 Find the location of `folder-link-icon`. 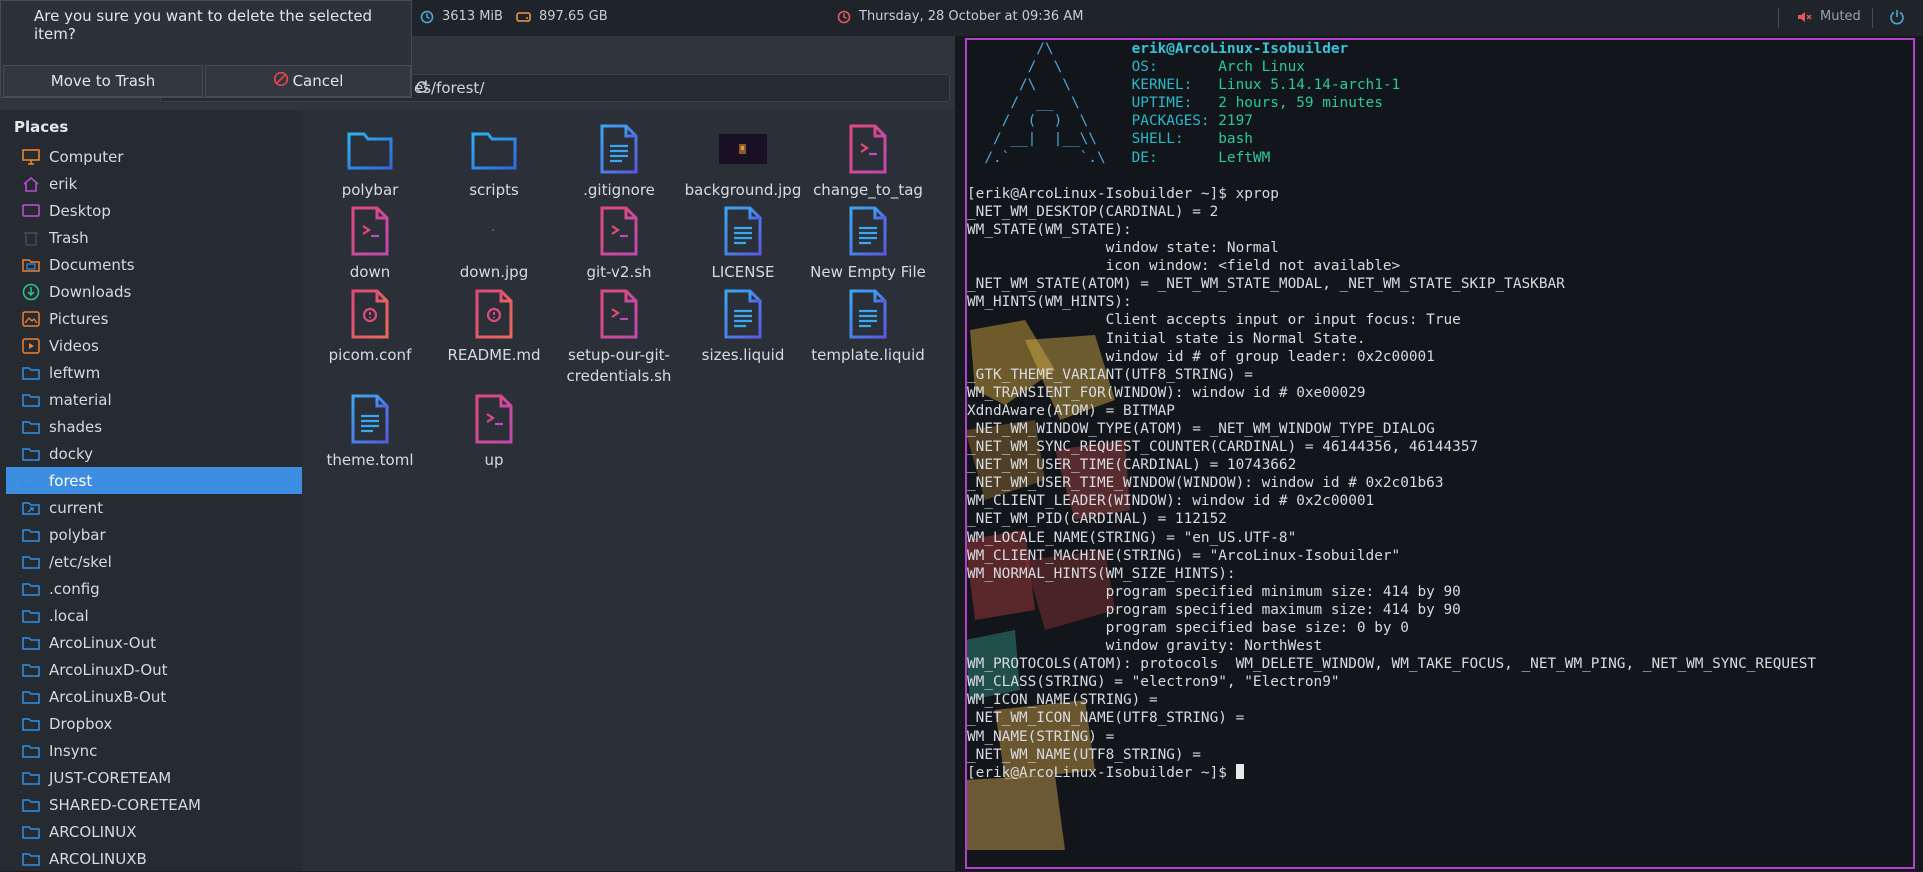

folder-link-icon is located at coordinates (31, 508).